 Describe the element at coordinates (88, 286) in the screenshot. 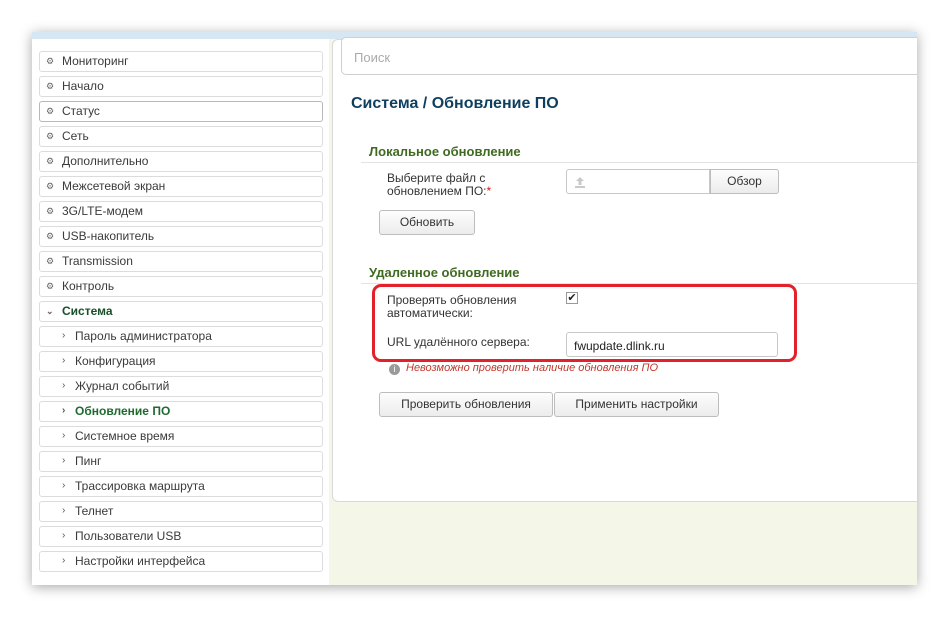

I see `sidebar-item-label: Контроль` at that location.